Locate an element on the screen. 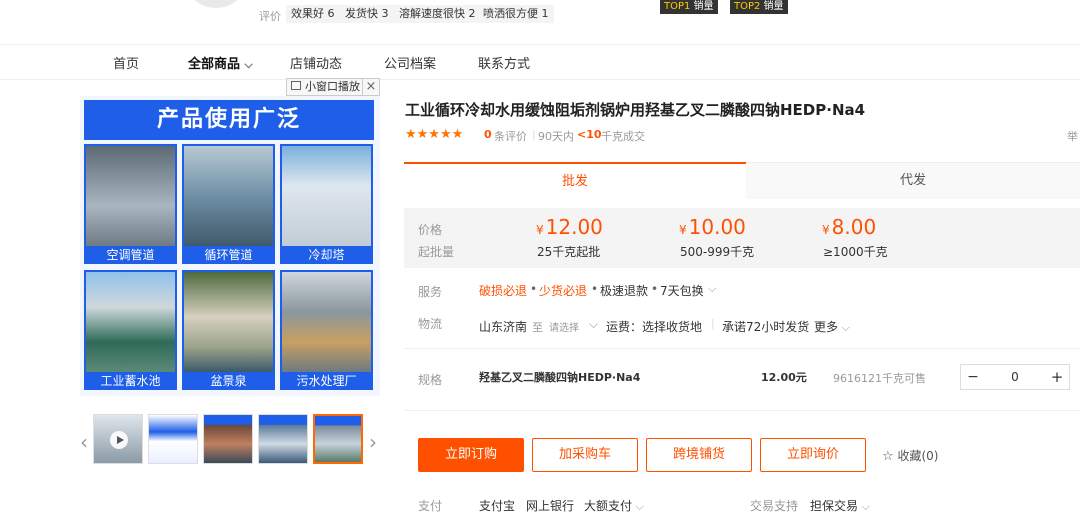 Image resolution: width=1080 pixels, height=519 pixels. cross-border-button: 跨境铺货 is located at coordinates (699, 455).